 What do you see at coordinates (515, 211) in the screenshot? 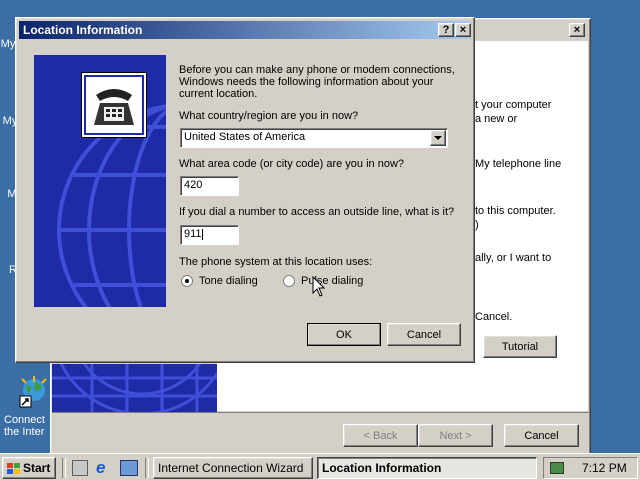
I see `wizard-text: to this computer.` at bounding box center [515, 211].